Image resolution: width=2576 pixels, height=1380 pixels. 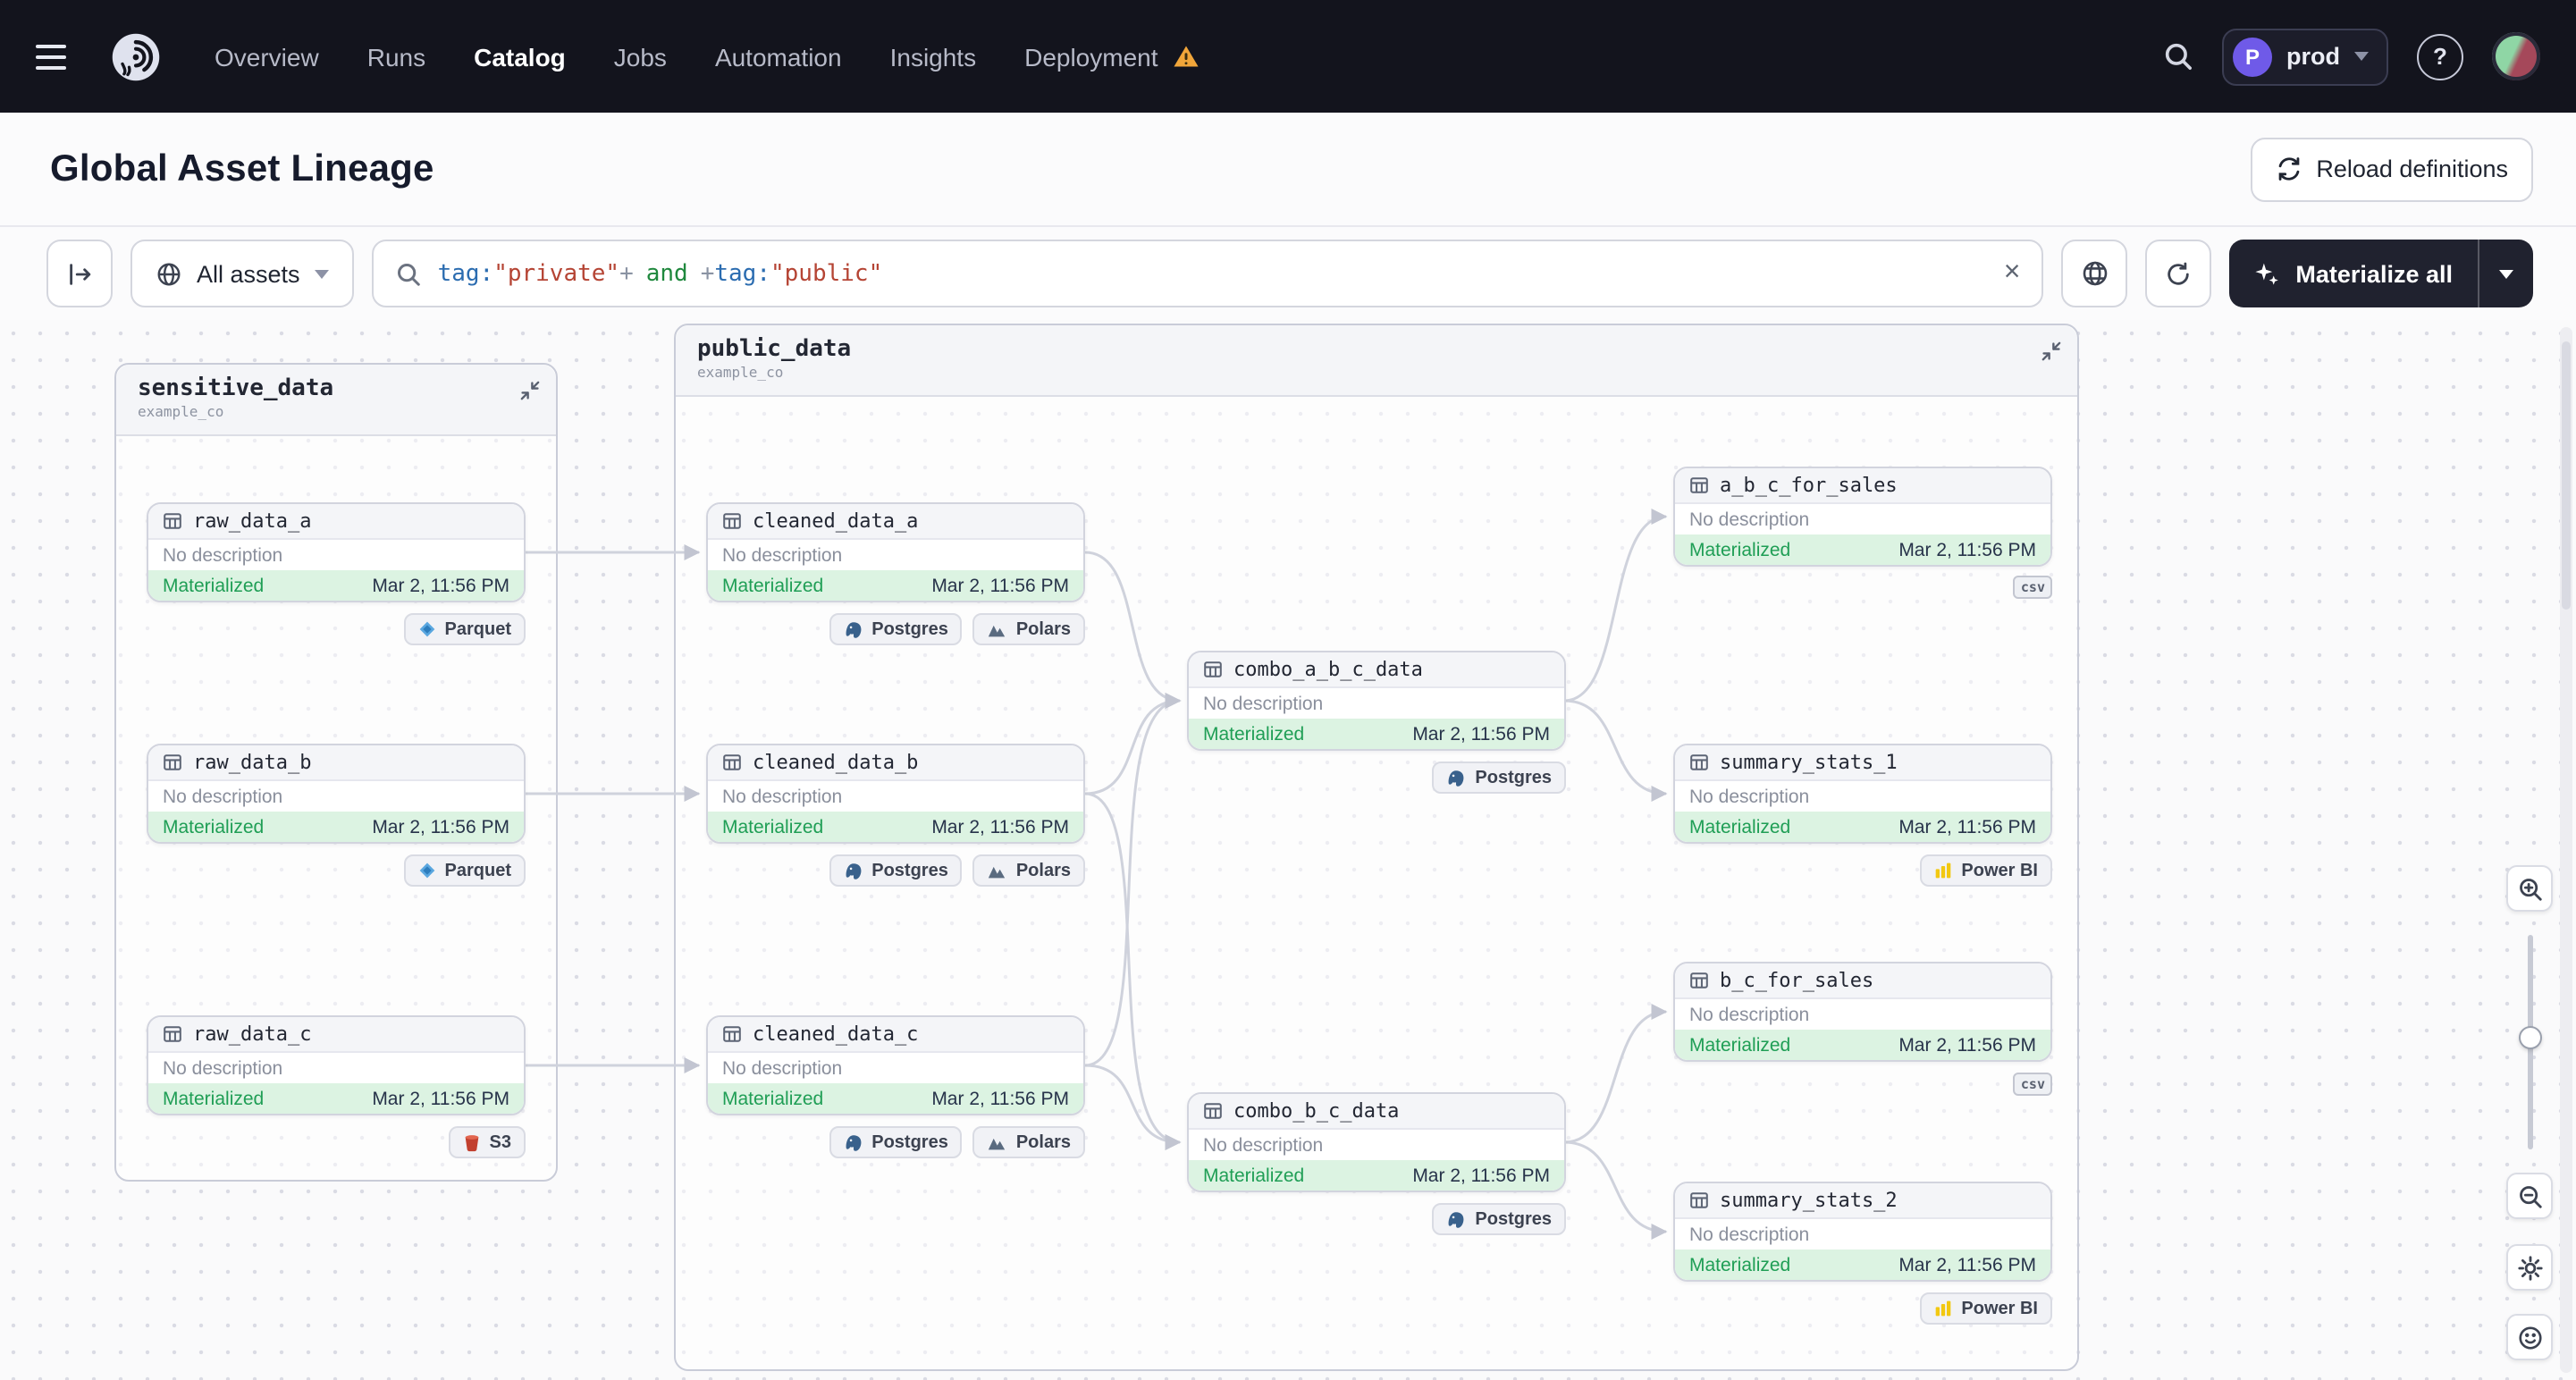 I want to click on panel-toggle-icon, so click(x=79, y=273).